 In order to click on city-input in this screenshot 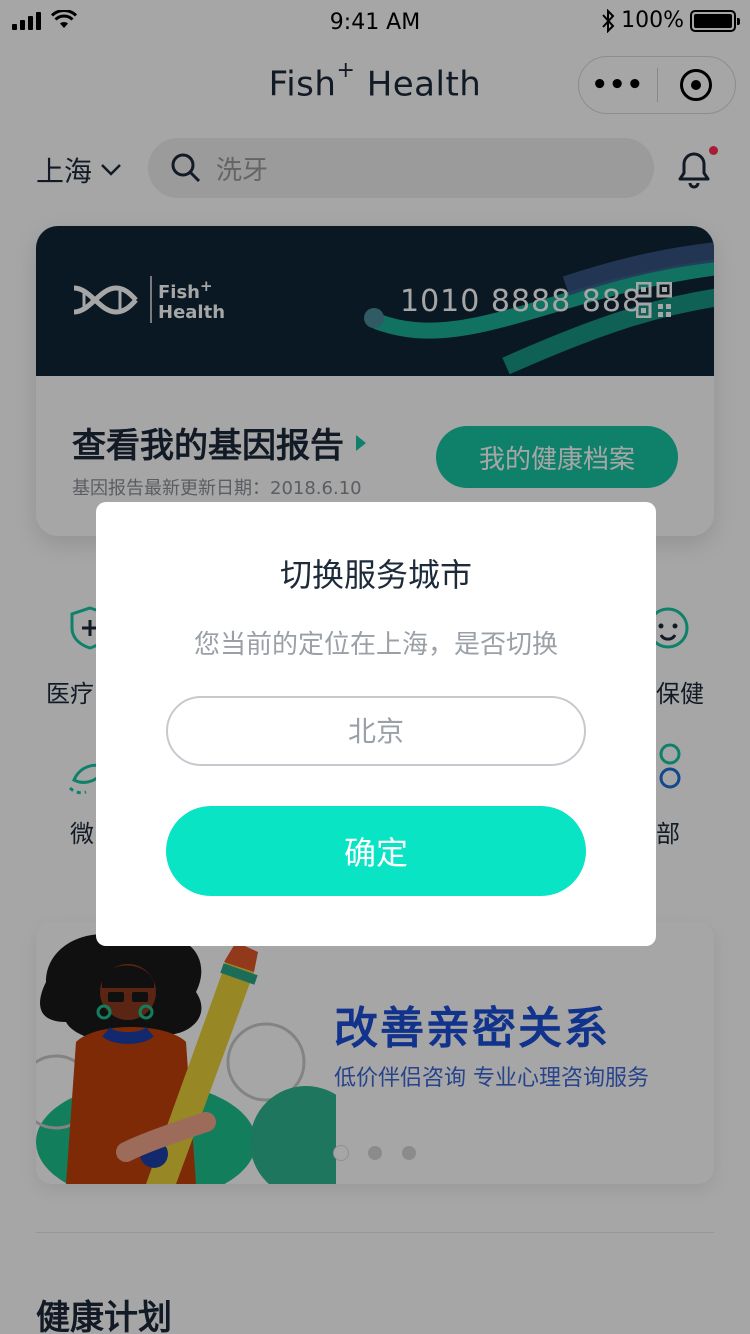, I will do `click(376, 731)`.